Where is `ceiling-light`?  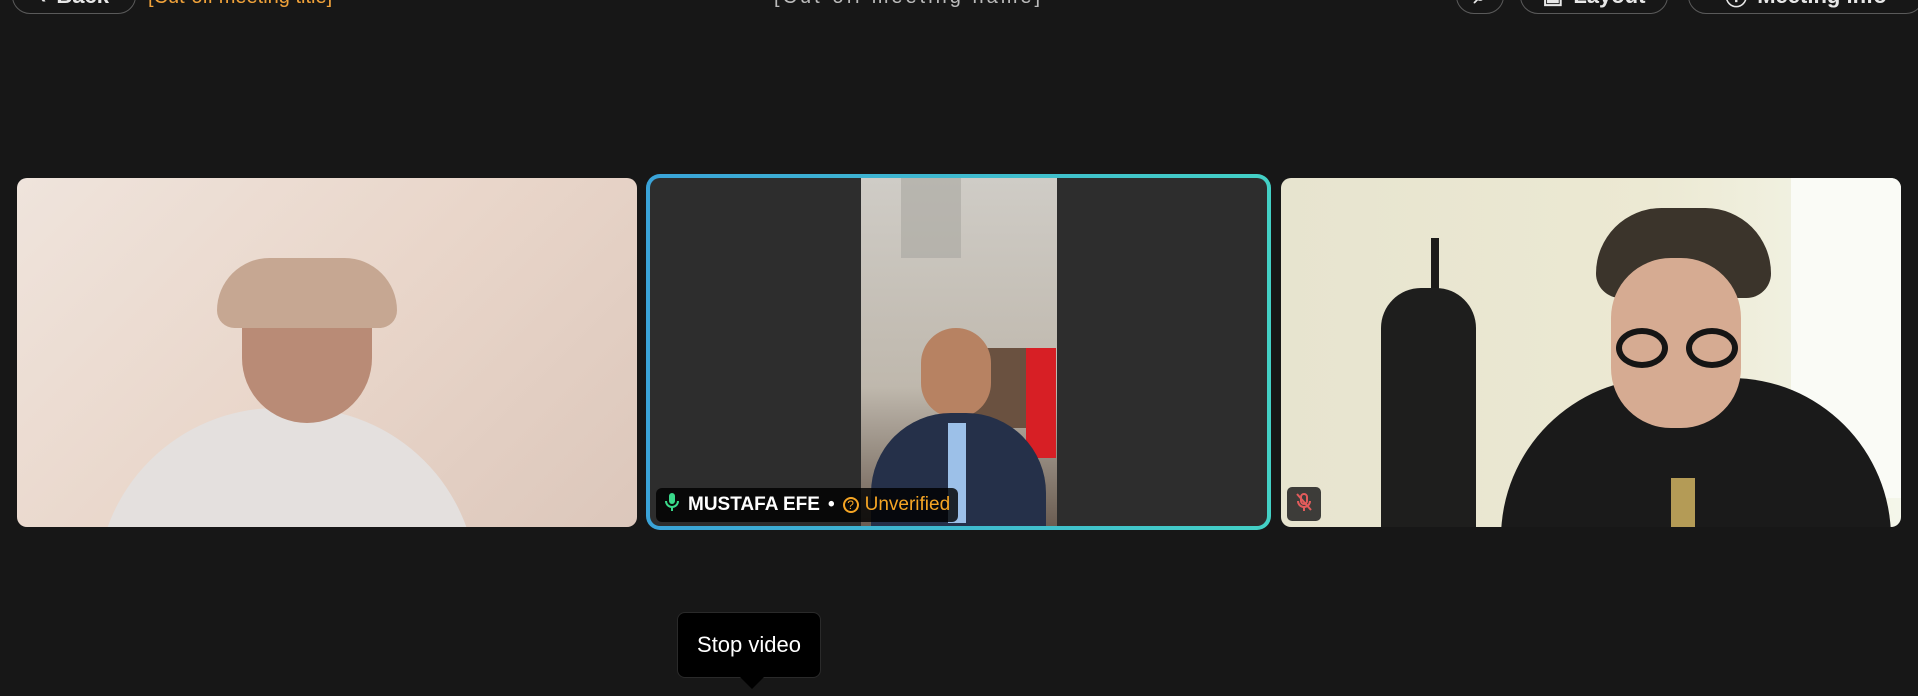
ceiling-light is located at coordinates (931, 218).